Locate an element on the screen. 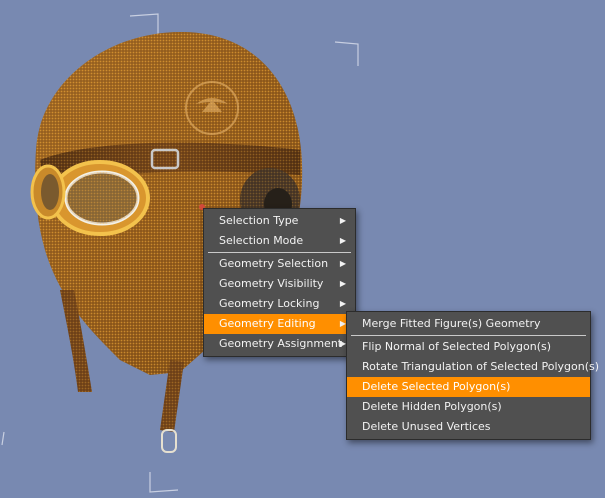 The image size is (605, 498). menu-item-delete-unused-vertices: Delete Unused Vertices is located at coordinates (468, 427).